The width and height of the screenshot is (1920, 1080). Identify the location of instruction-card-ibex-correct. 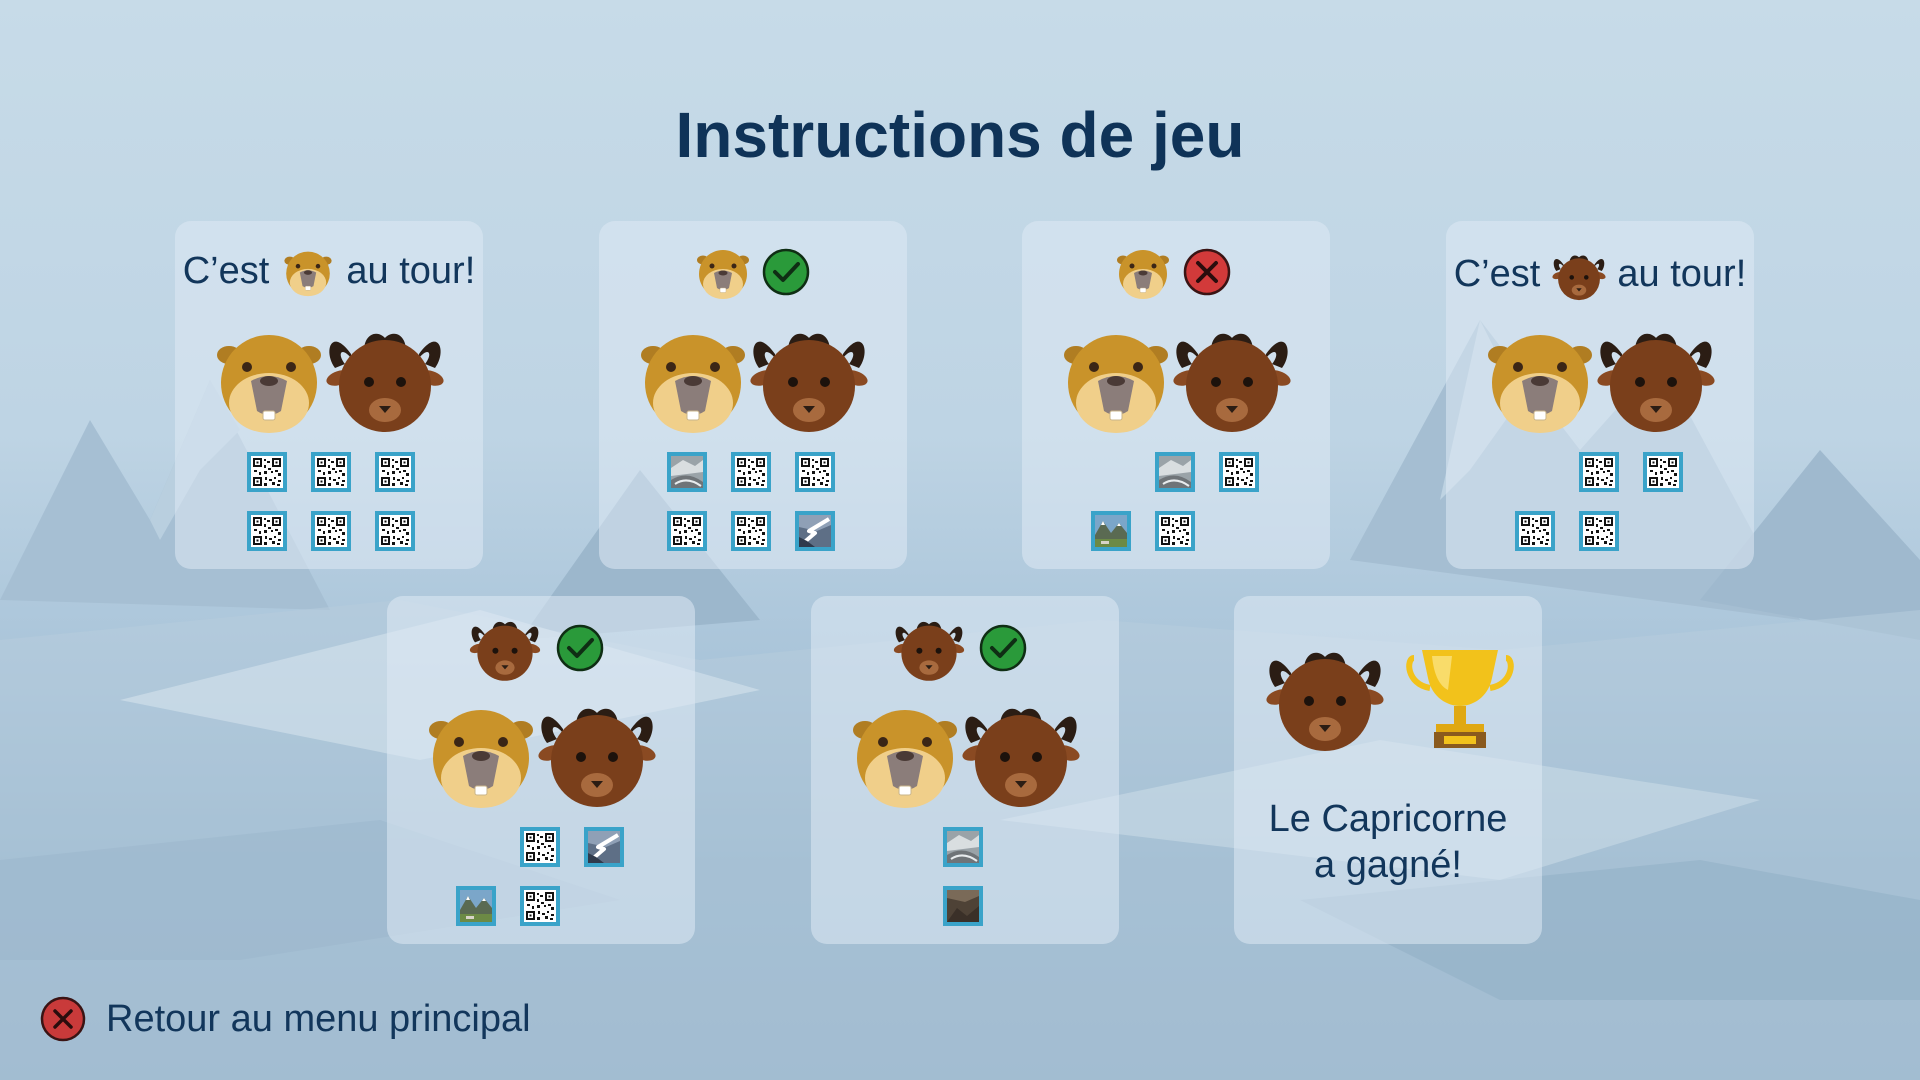
(541, 770).